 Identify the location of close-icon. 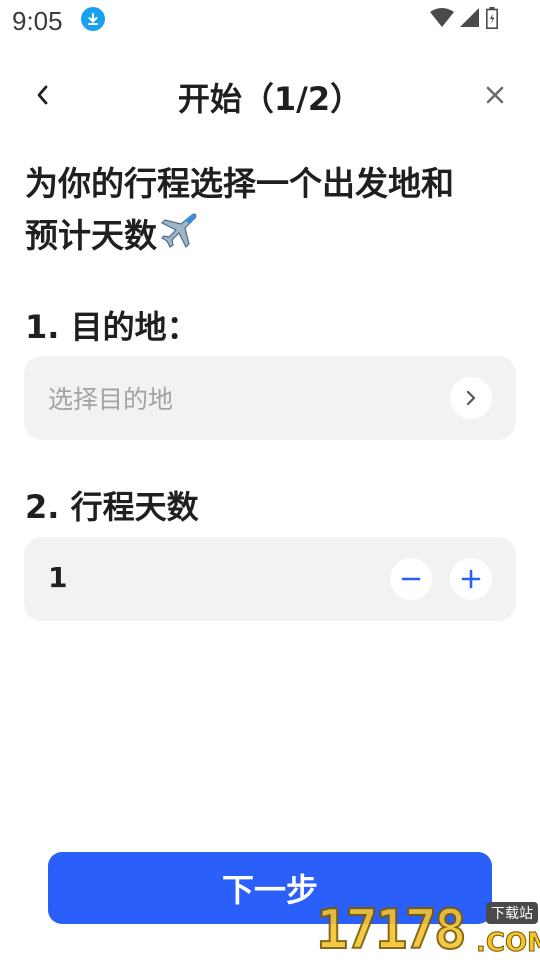
(495, 95).